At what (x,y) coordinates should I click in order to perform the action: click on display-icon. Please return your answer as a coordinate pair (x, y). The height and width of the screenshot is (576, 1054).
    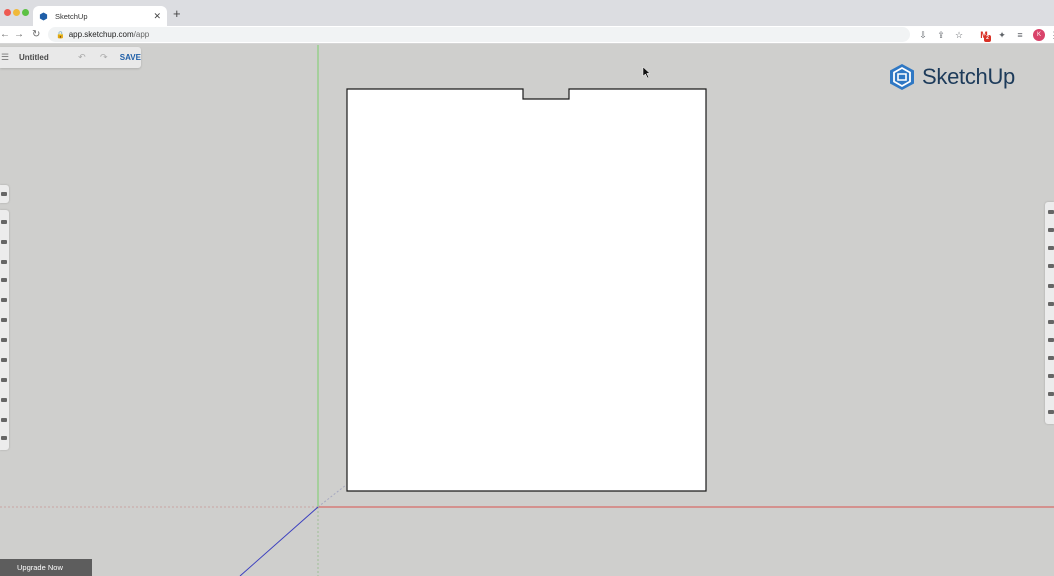
    Looking at the image, I should click on (1051, 340).